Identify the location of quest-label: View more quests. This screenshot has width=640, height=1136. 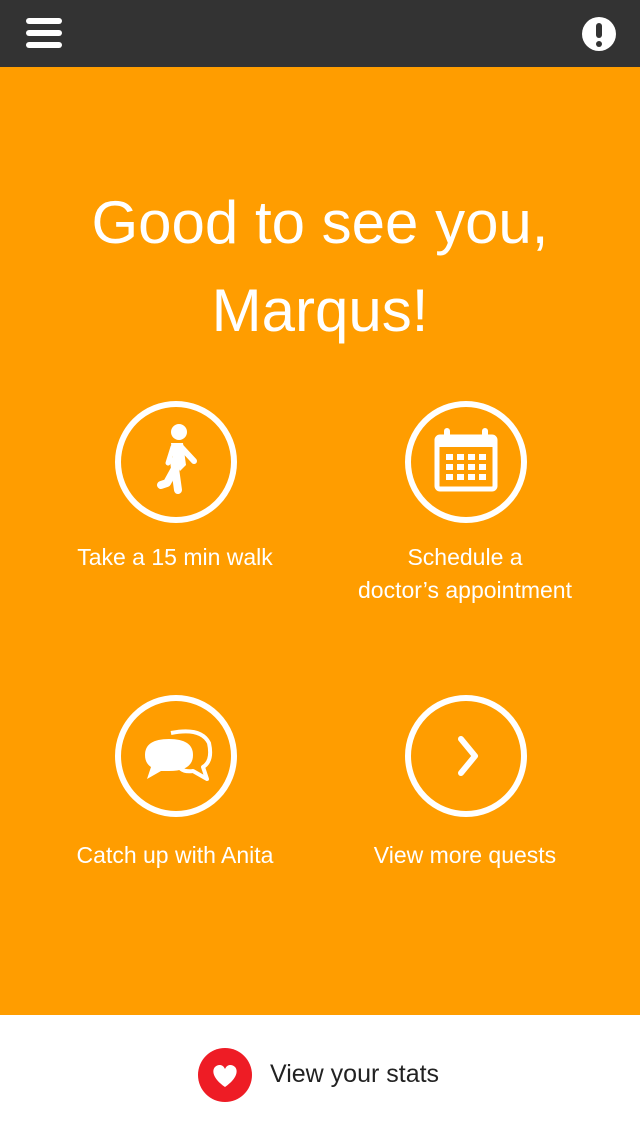
(465, 855).